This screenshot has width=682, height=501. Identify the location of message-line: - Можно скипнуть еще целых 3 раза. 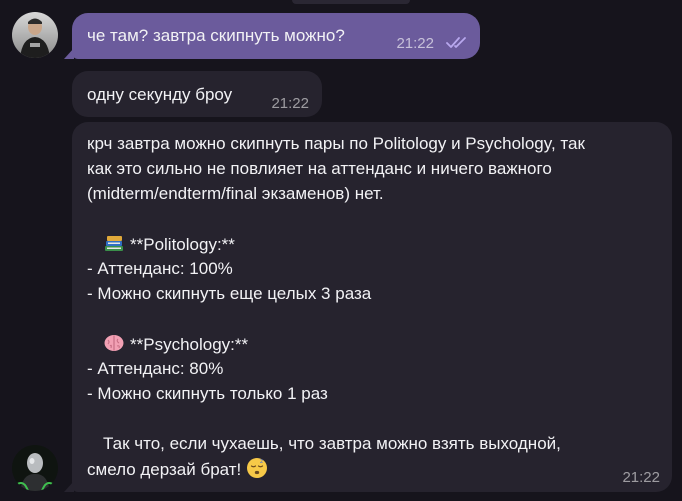
(229, 293).